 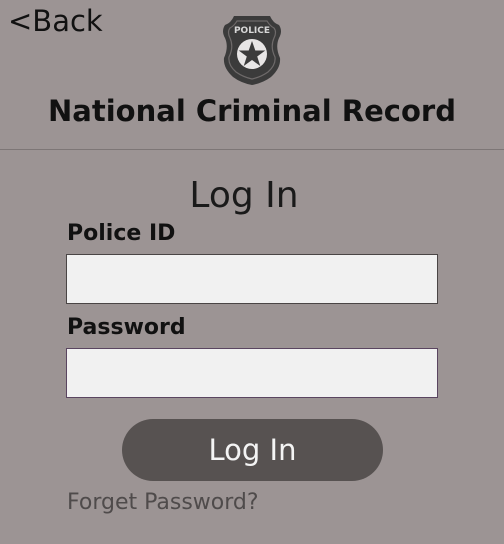 What do you see at coordinates (252, 450) in the screenshot?
I see `login-button: Log In` at bounding box center [252, 450].